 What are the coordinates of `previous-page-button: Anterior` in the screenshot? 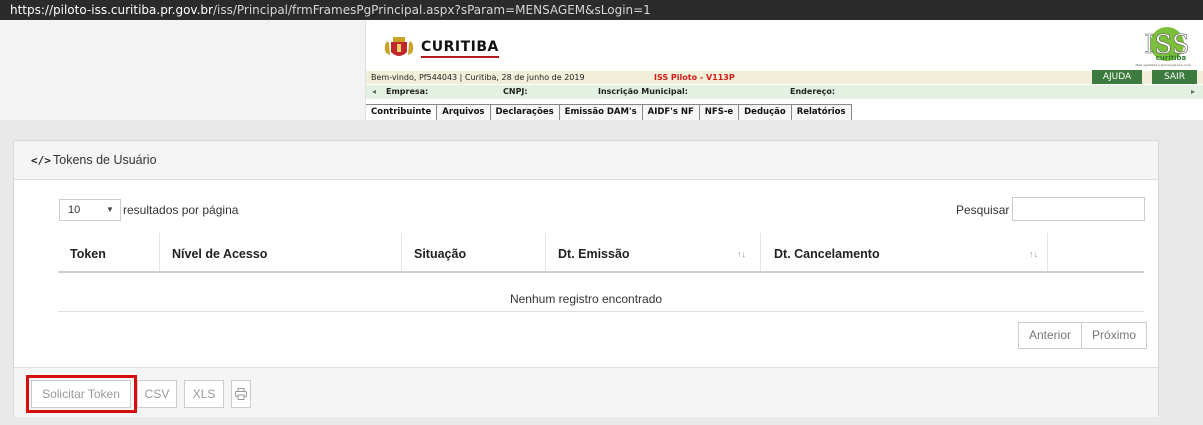 It's located at (1050, 335).